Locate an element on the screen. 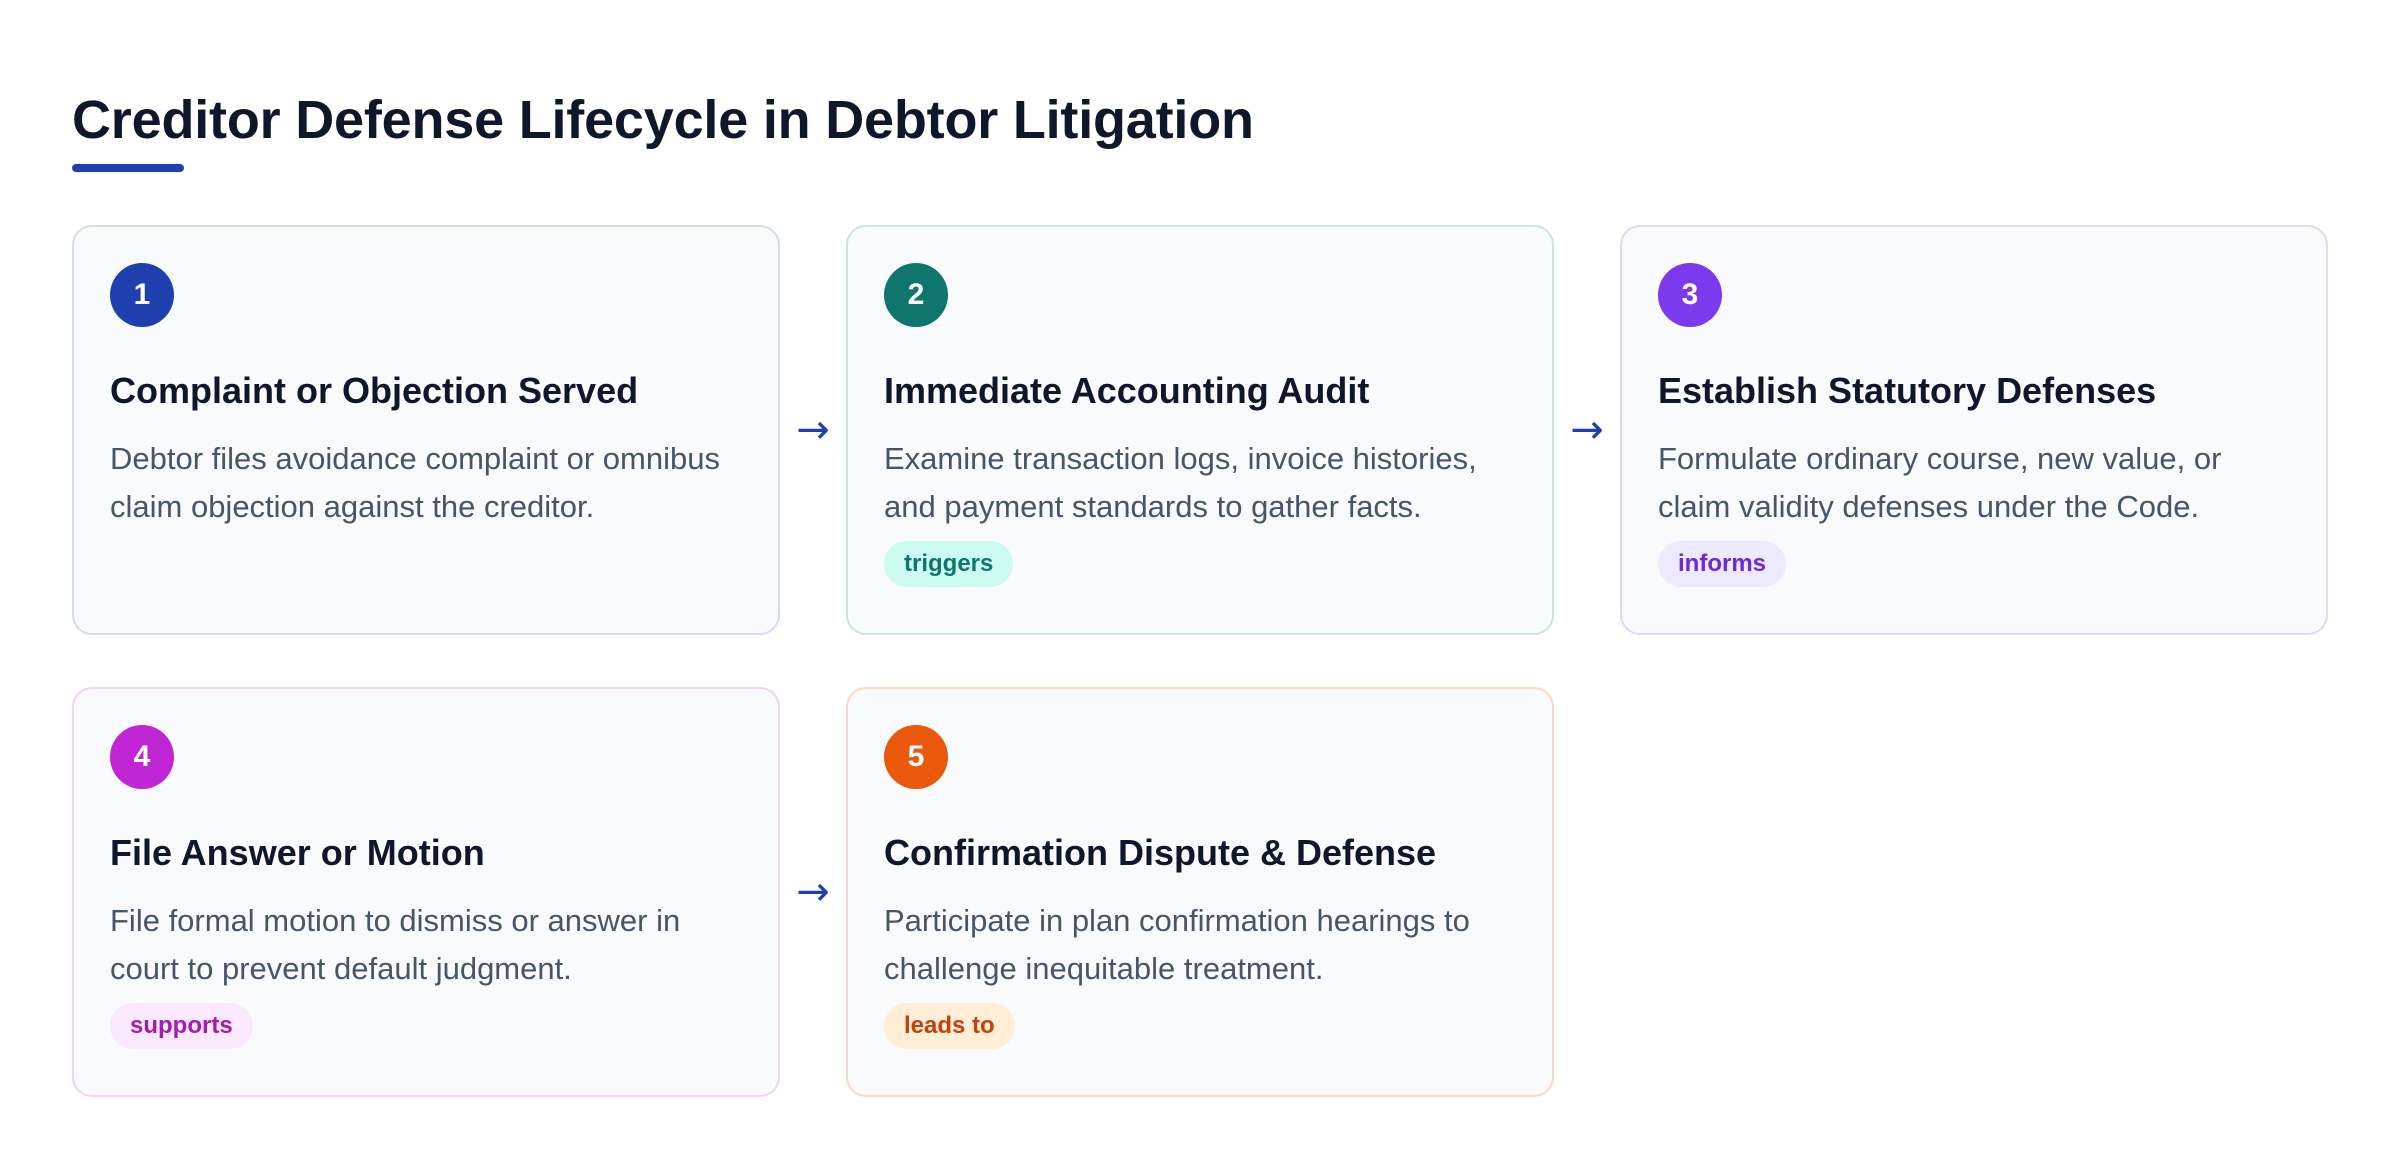 The width and height of the screenshot is (2400, 1166). relation-tag: leads to is located at coordinates (949, 1026).